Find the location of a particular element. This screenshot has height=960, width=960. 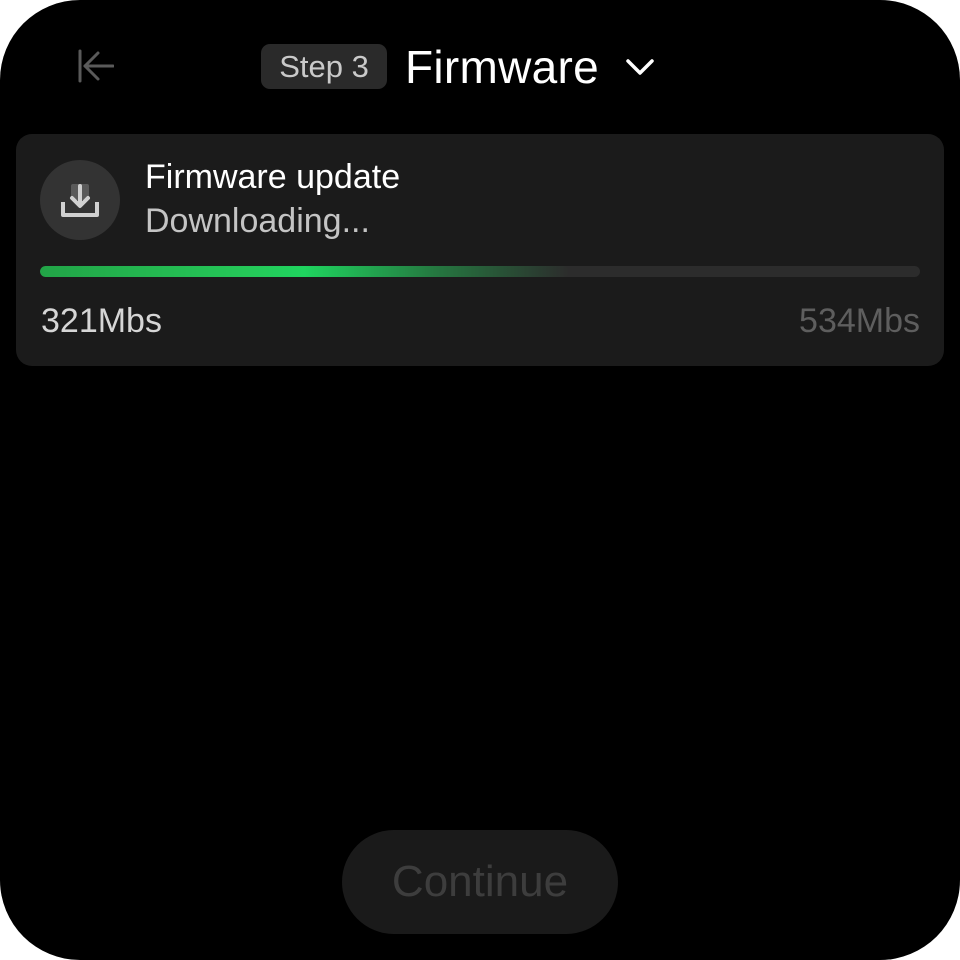

step-selector: Step 3 Firmware is located at coordinates (458, 67).